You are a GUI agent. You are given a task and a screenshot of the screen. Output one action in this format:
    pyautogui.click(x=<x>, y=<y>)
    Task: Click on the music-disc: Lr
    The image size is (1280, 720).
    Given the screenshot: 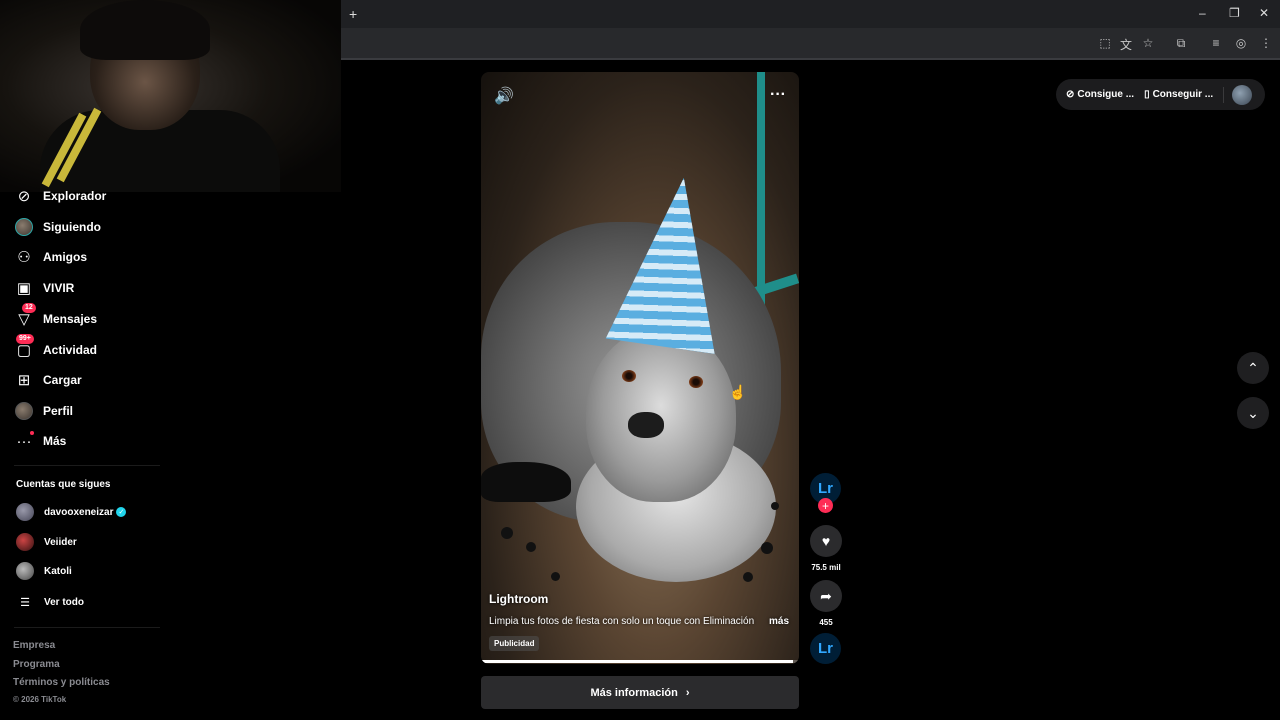 What is the action you would take?
    pyautogui.click(x=825, y=648)
    